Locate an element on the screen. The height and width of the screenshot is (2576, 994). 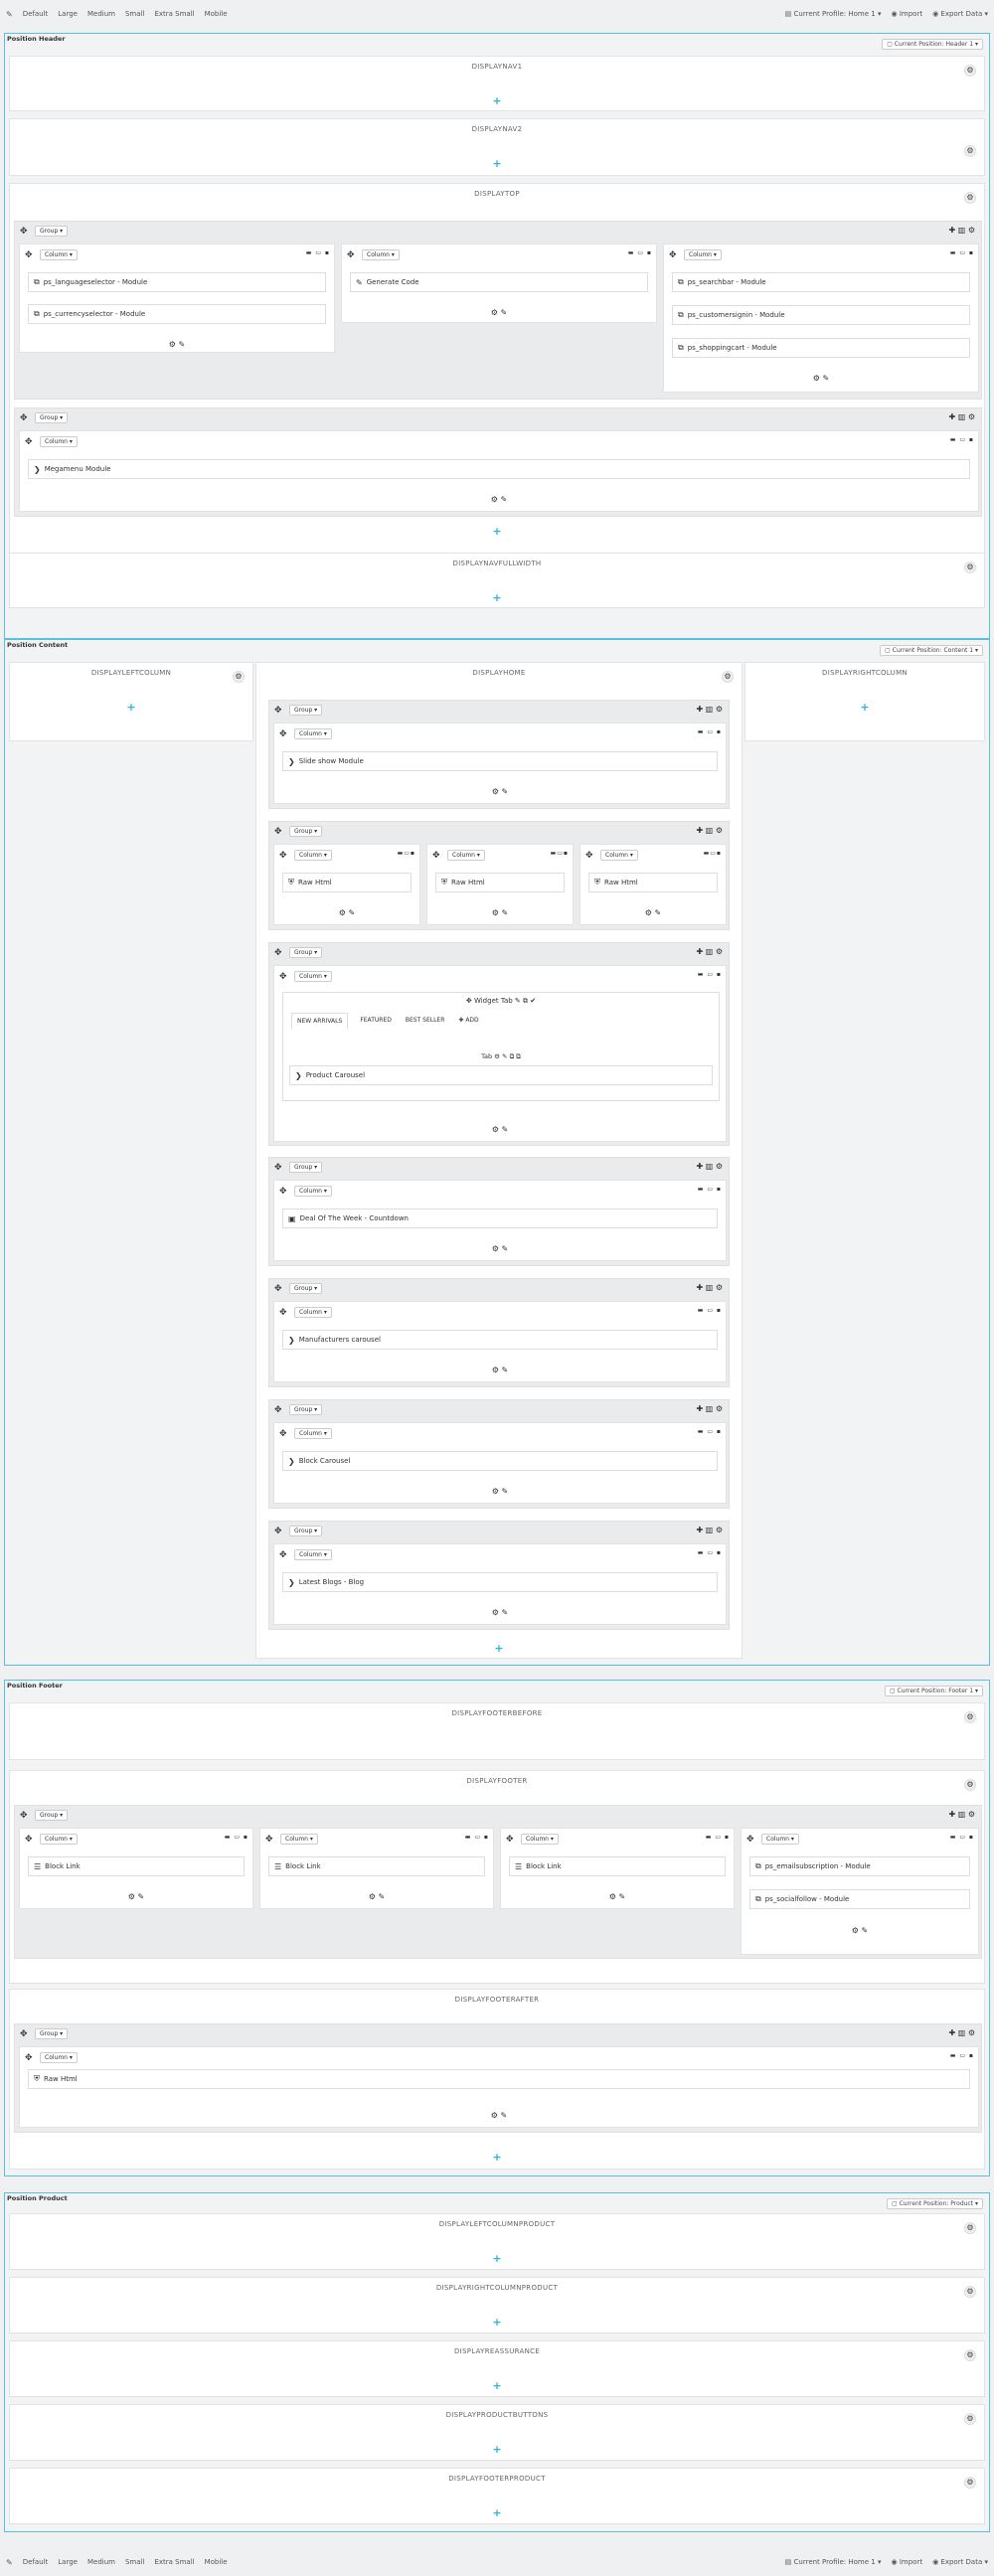
device-mobile: Mobile is located at coordinates (216, 2562).